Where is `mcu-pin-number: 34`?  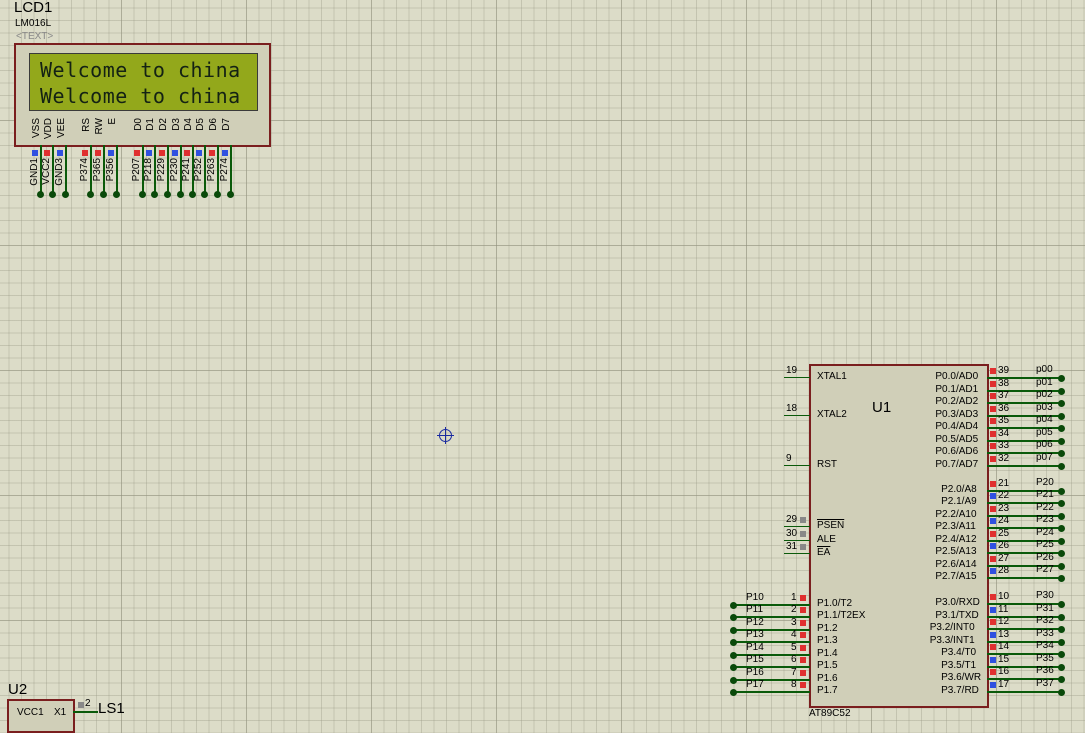
mcu-pin-number: 34 is located at coordinates (1004, 433).